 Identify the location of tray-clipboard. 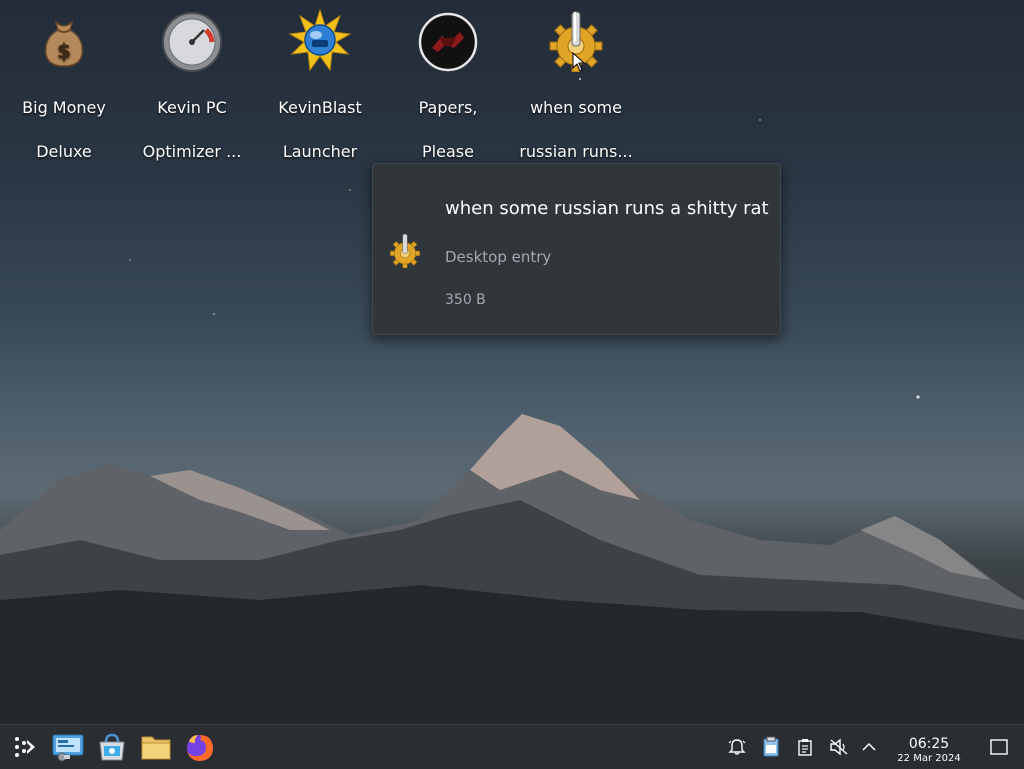
(805, 747).